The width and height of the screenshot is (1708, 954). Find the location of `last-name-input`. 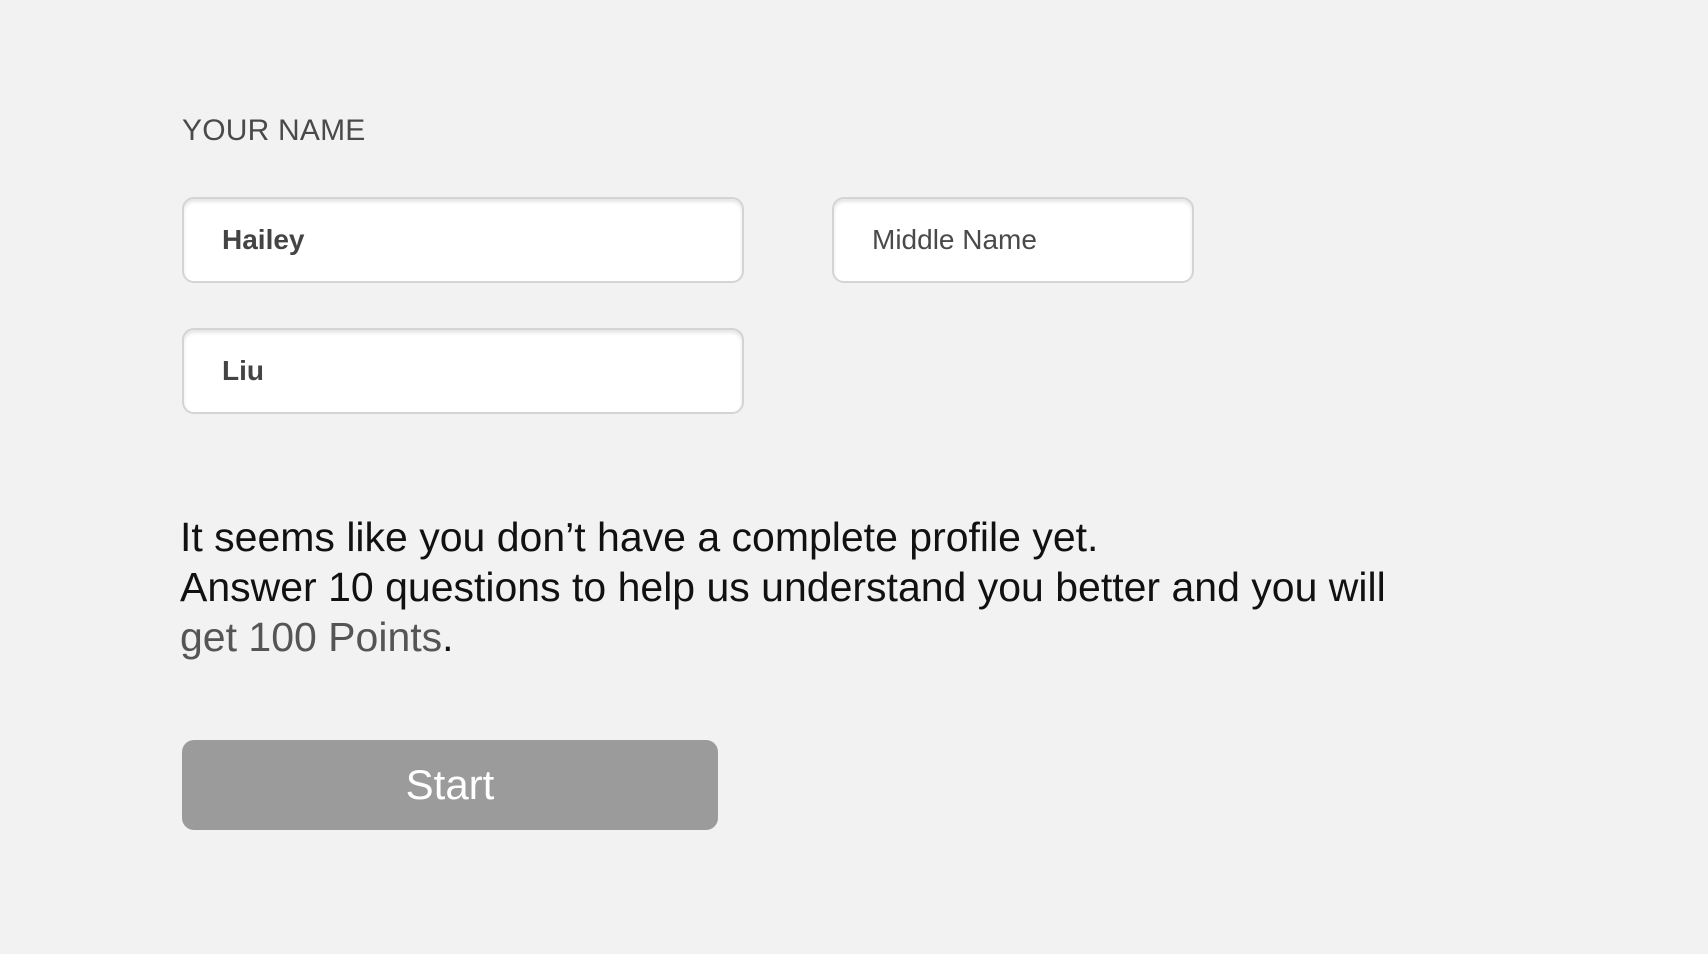

last-name-input is located at coordinates (463, 371).